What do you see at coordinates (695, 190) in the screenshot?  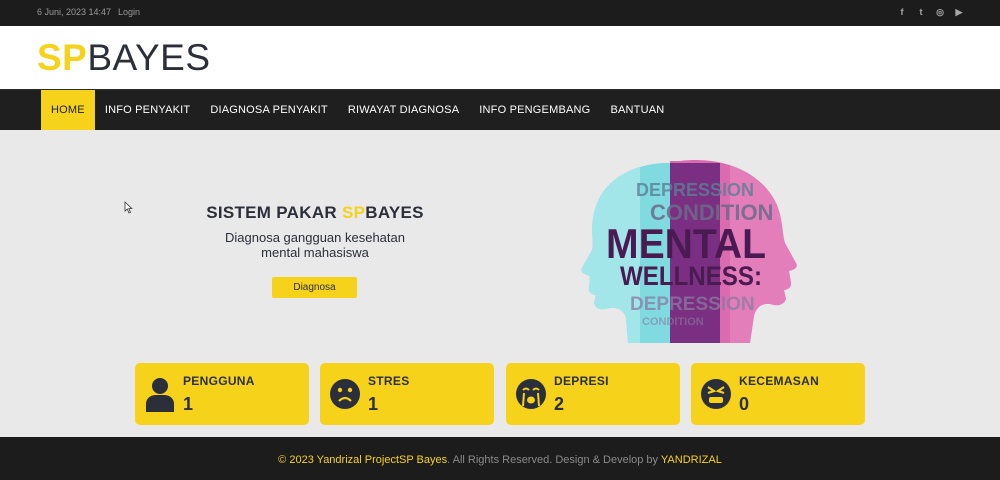 I see `image-text-depression-top: DEPRESSION` at bounding box center [695, 190].